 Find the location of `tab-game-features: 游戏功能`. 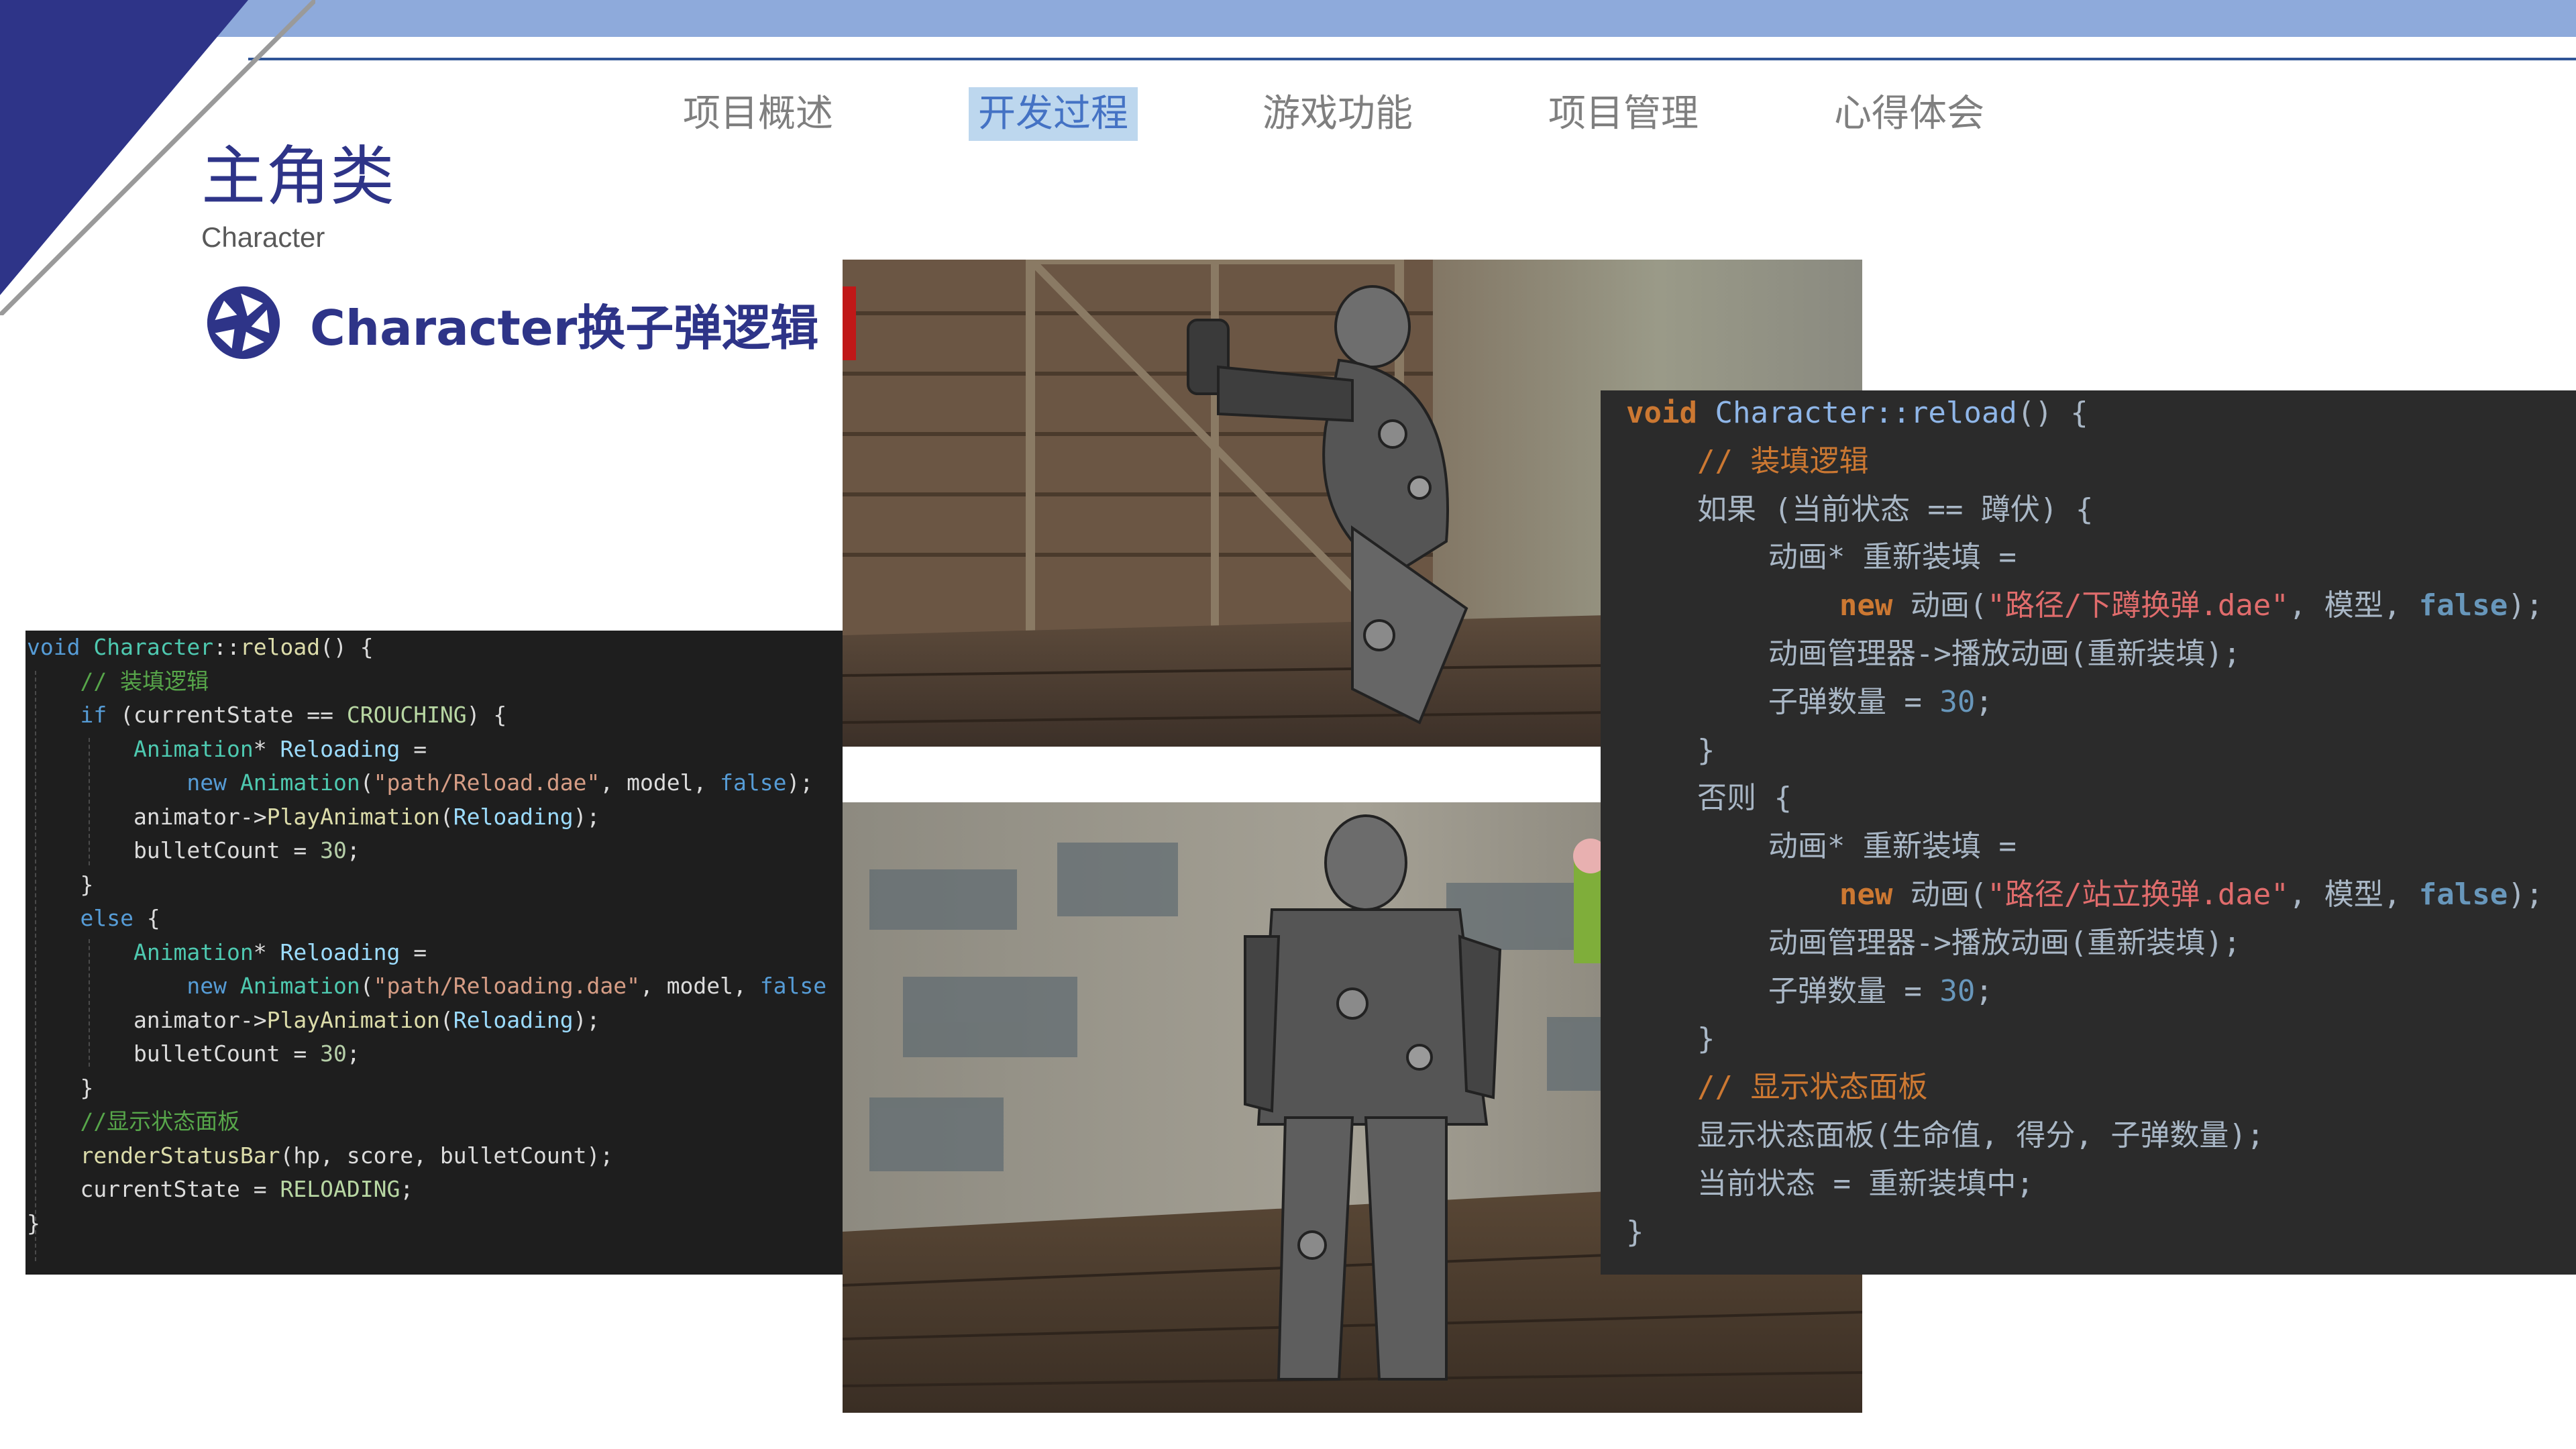

tab-game-features: 游戏功能 is located at coordinates (1338, 114).